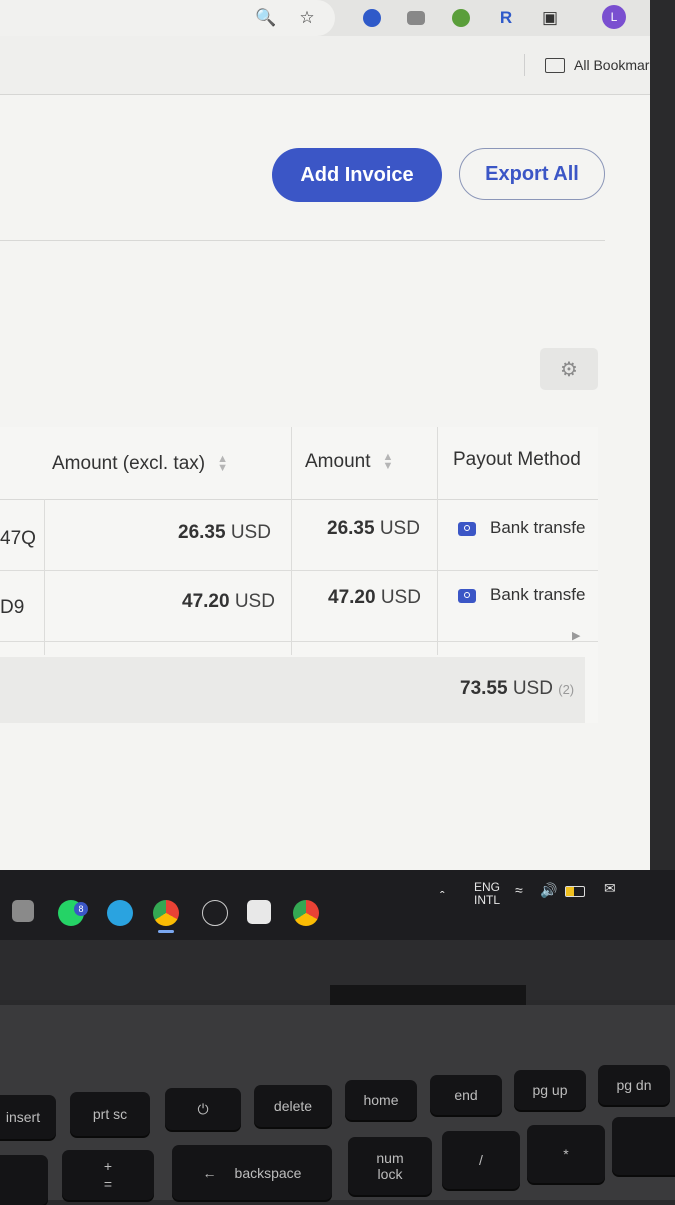 This screenshot has height=1205, width=675. Describe the element at coordinates (487, 887) in the screenshot. I see `lang-code: ENG` at that location.